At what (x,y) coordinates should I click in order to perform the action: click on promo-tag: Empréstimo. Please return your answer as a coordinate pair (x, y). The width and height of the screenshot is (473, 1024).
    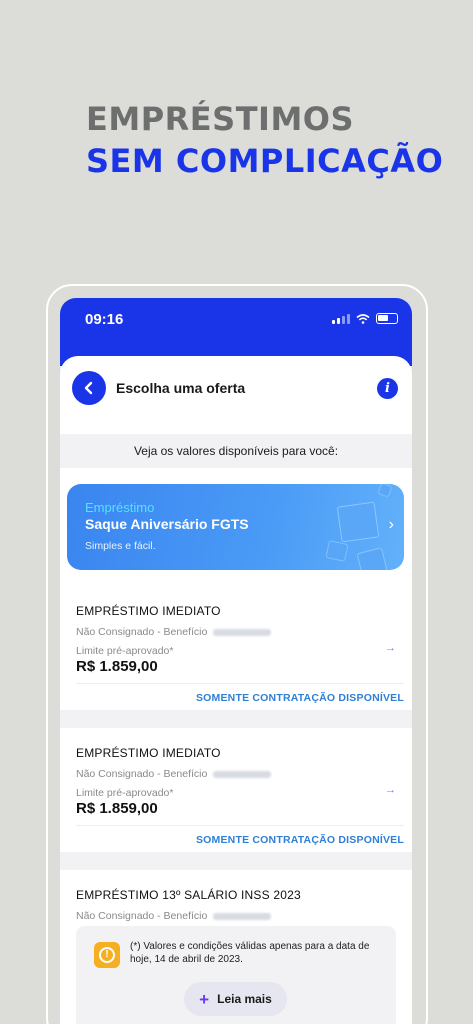
    Looking at the image, I should click on (120, 507).